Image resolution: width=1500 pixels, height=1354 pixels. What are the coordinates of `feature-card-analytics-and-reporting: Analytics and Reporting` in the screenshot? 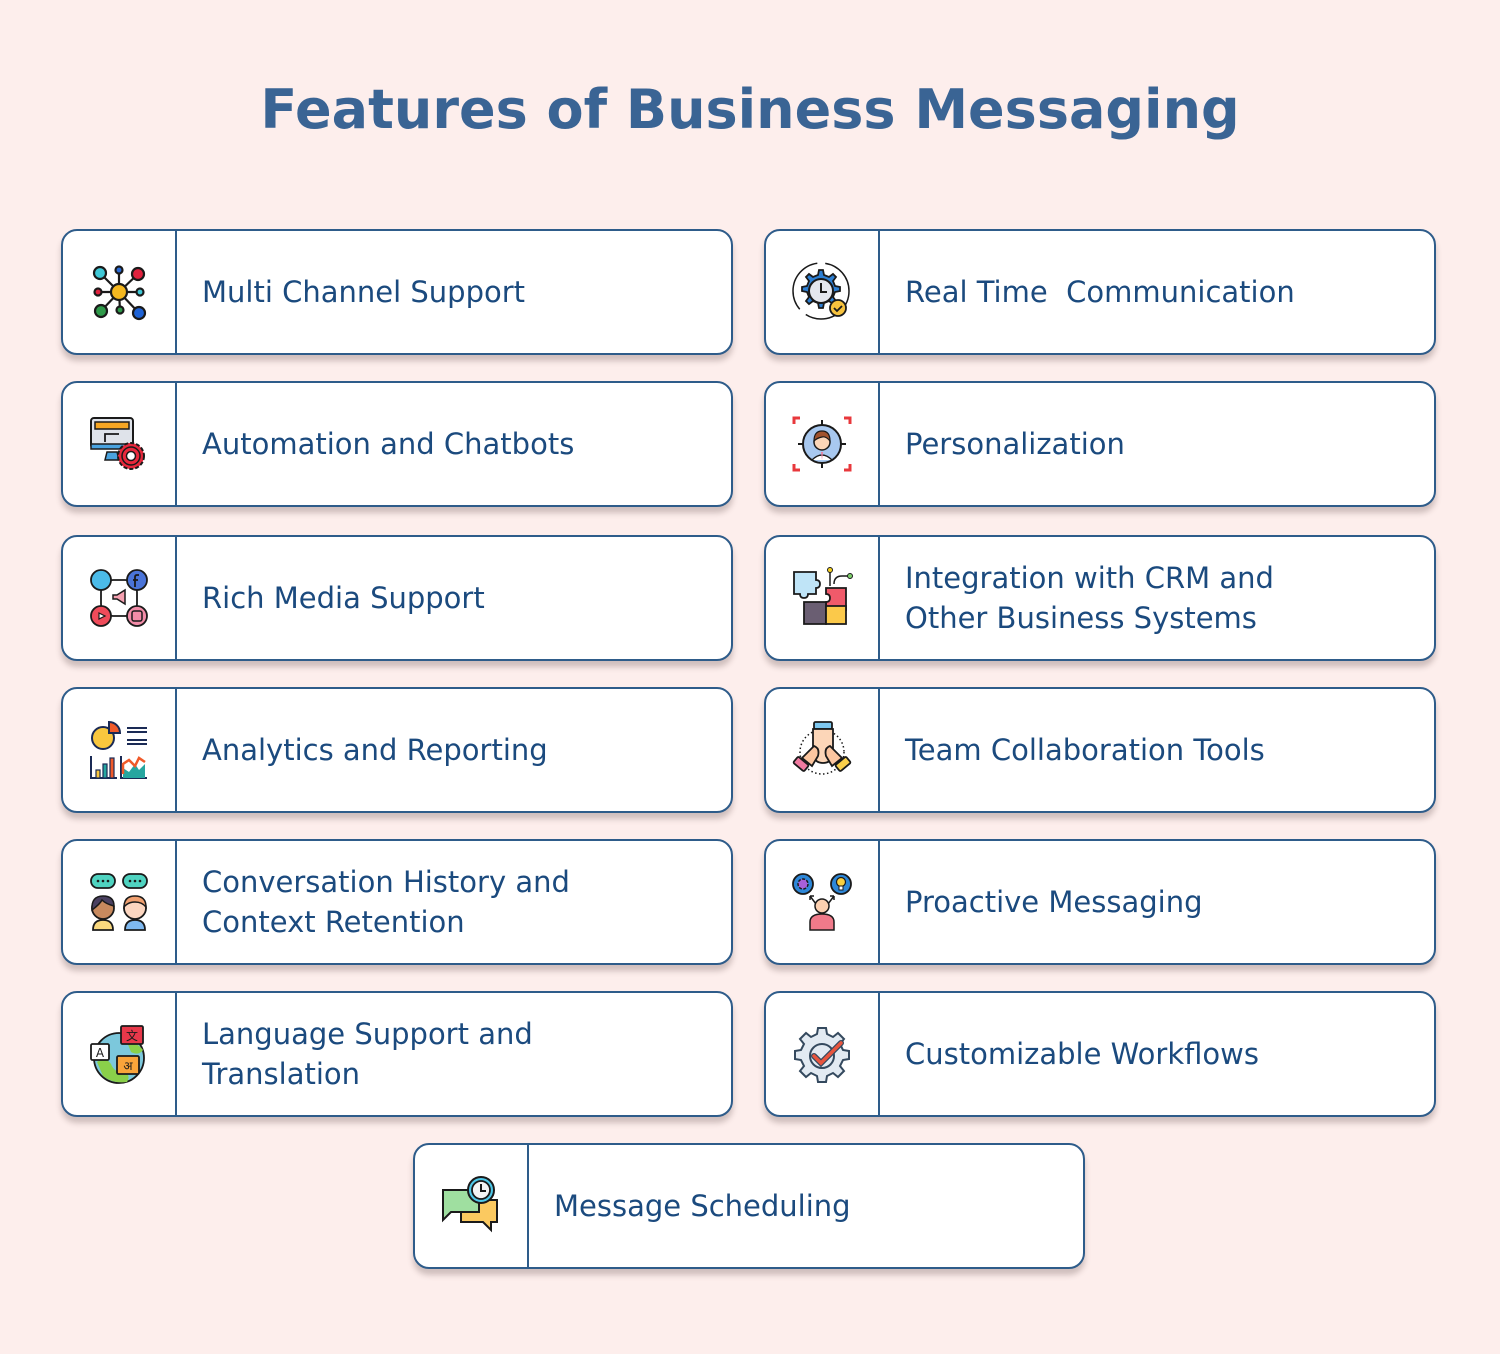 It's located at (397, 750).